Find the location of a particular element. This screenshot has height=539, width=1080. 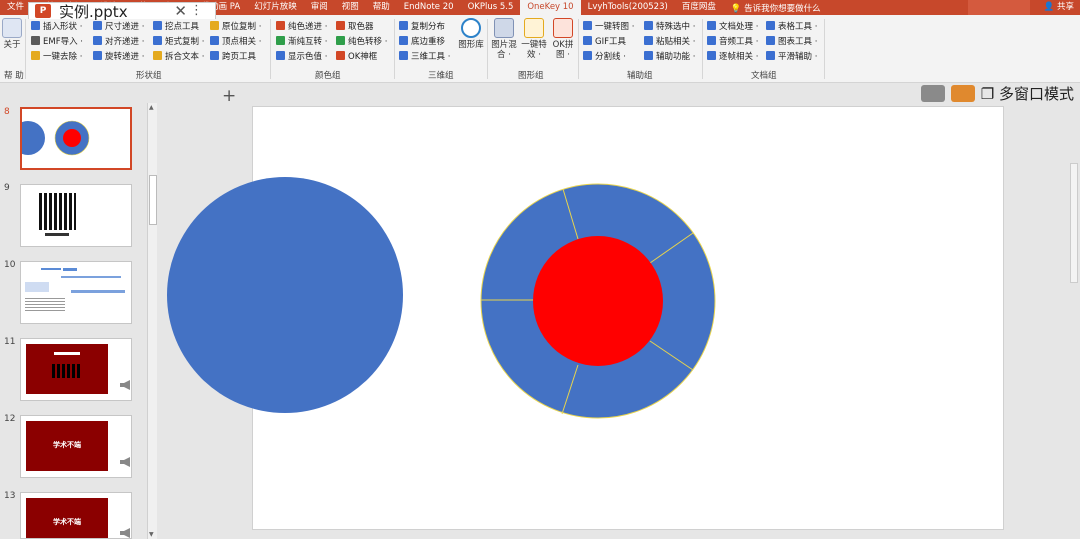

share-button: 👤 共享 is located at coordinates (1059, 7).